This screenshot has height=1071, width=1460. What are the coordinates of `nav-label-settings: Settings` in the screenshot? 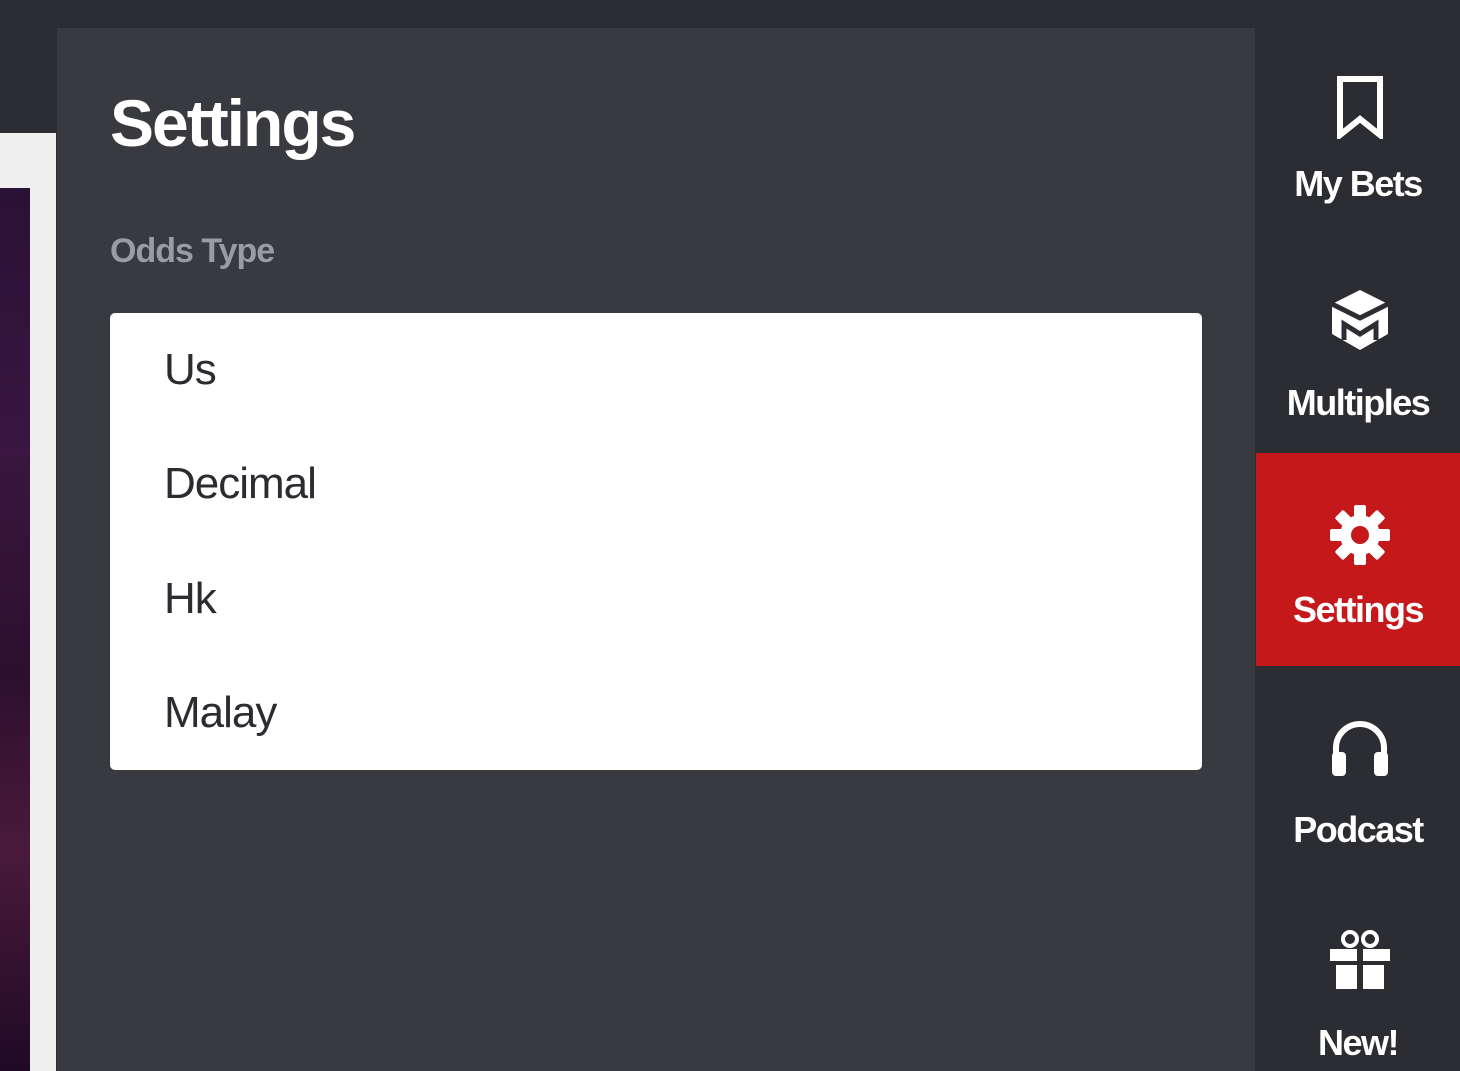 It's located at (1358, 609).